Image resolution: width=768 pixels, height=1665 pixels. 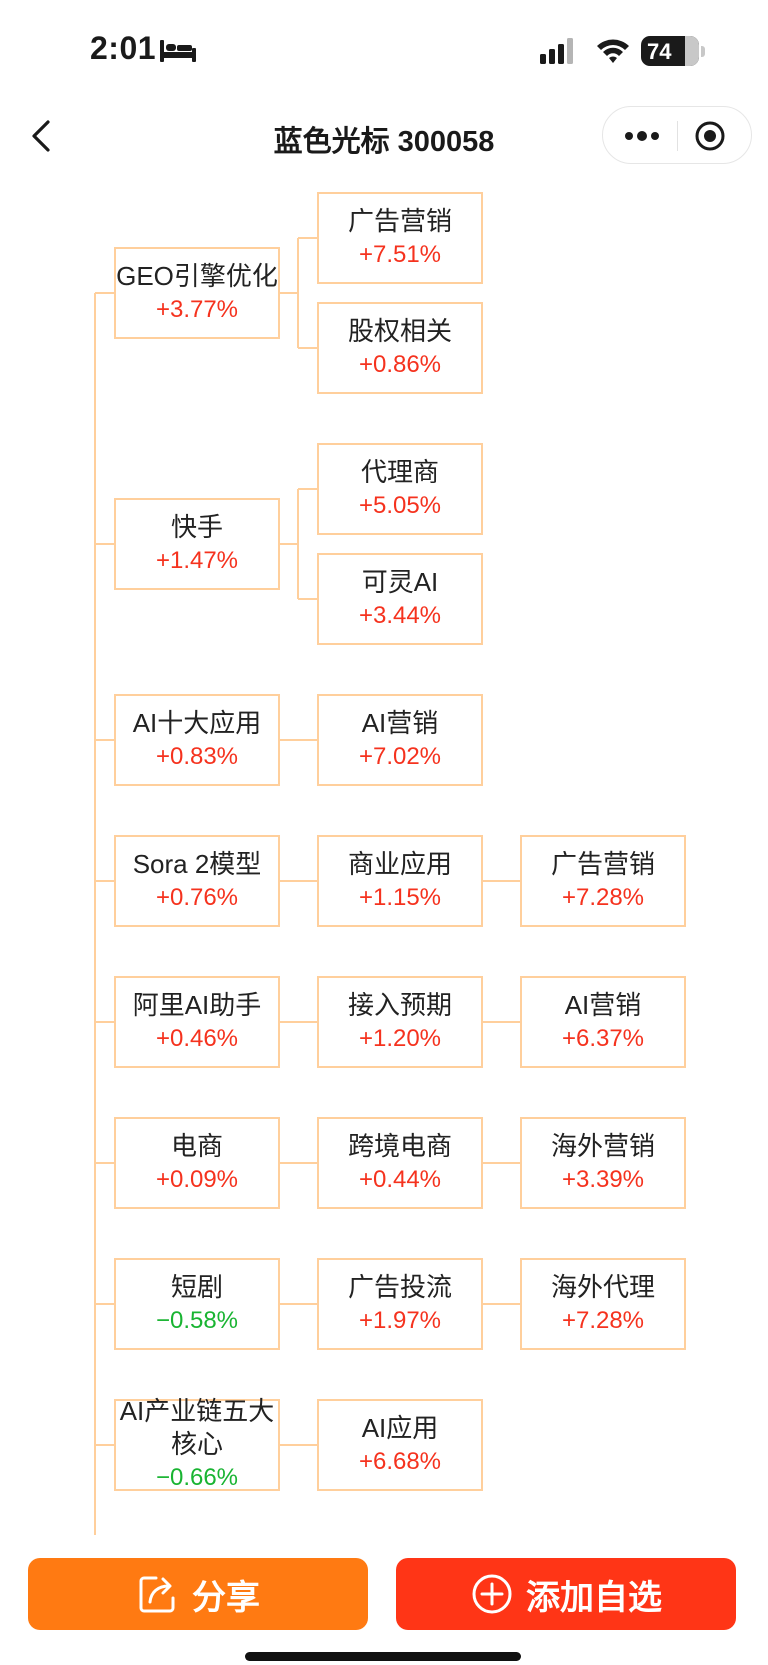 What do you see at coordinates (400, 489) in the screenshot?
I see `sub-concept-node: 代理商 +5.05%` at bounding box center [400, 489].